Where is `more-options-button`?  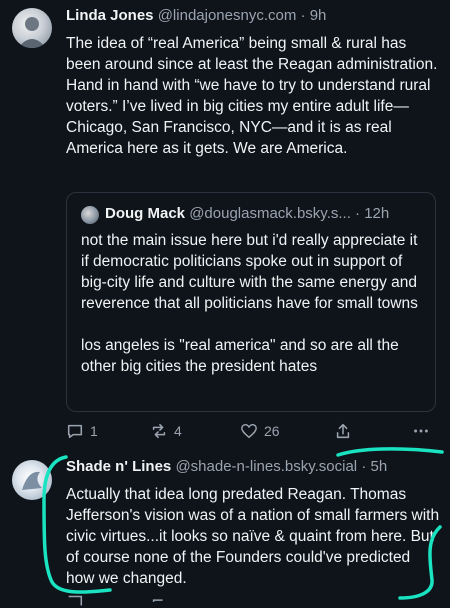 more-options-button is located at coordinates (424, 431).